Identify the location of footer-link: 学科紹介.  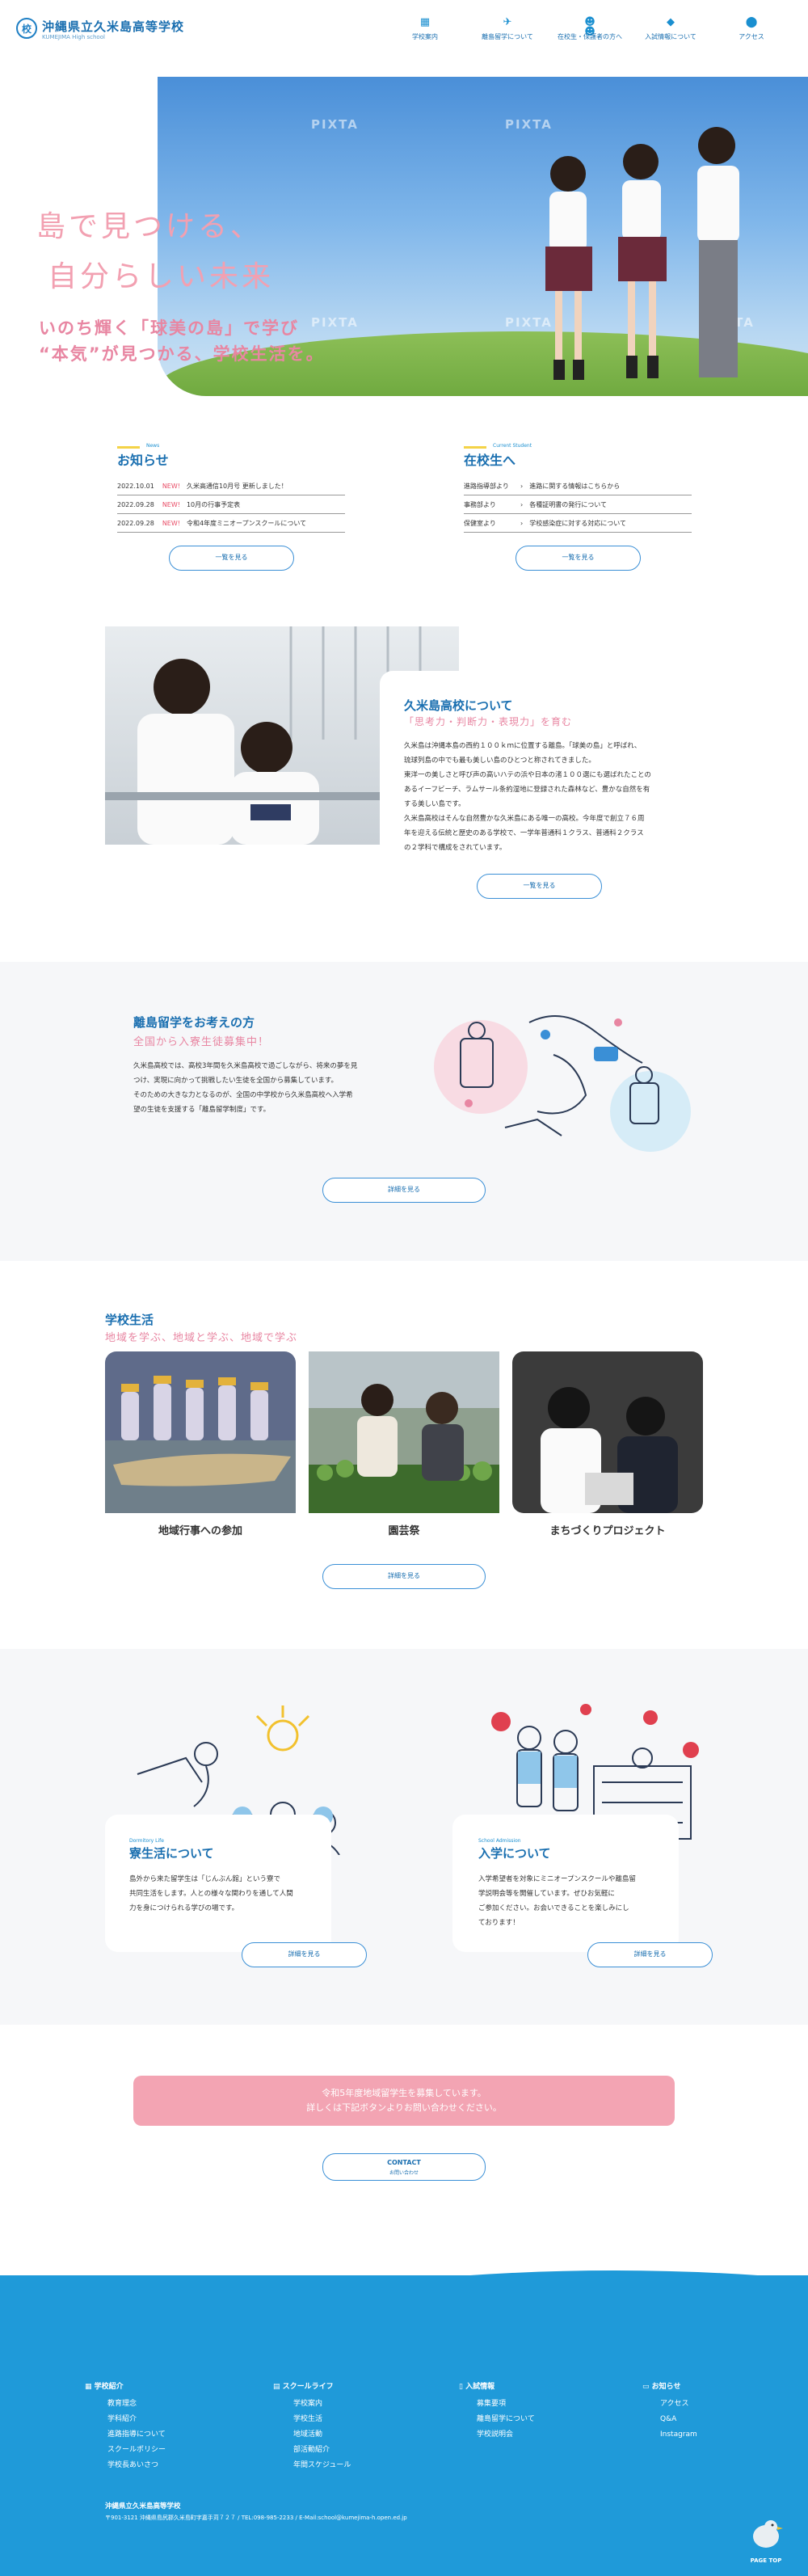
(136, 2419).